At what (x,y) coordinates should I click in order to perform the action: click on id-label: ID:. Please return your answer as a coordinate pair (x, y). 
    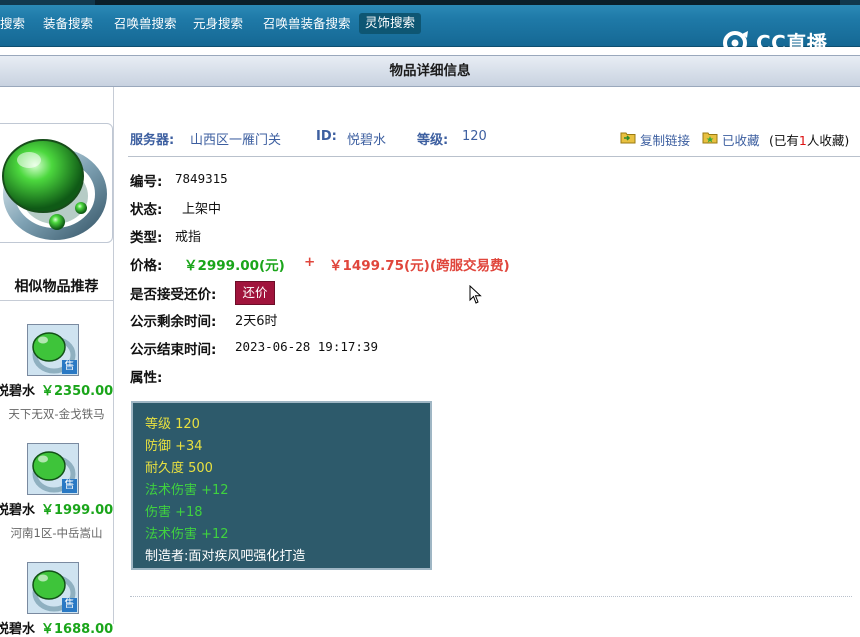
    Looking at the image, I should click on (326, 136).